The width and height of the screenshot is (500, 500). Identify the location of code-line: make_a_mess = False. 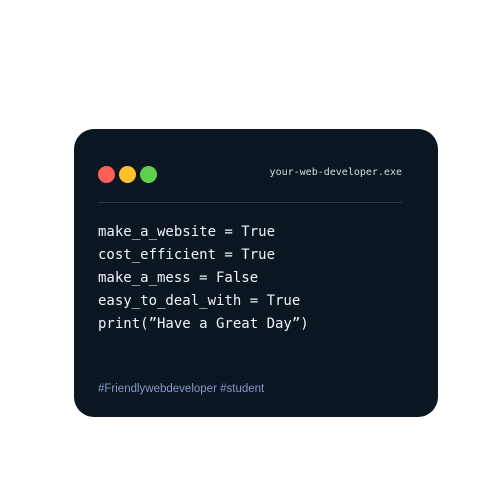
(178, 278).